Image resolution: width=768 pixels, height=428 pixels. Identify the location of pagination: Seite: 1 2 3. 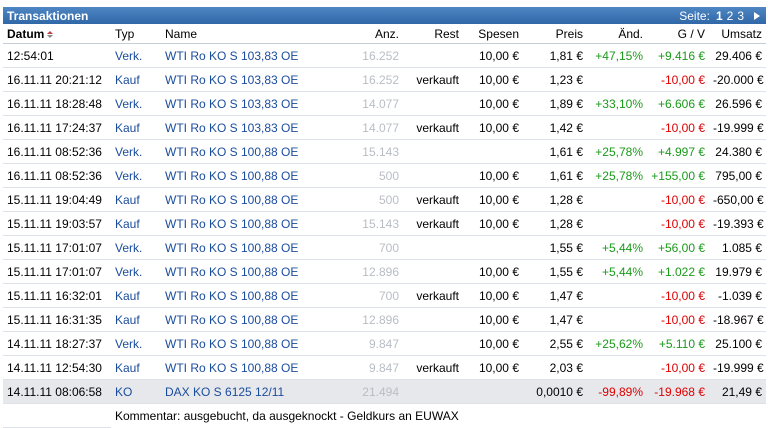
(719, 16).